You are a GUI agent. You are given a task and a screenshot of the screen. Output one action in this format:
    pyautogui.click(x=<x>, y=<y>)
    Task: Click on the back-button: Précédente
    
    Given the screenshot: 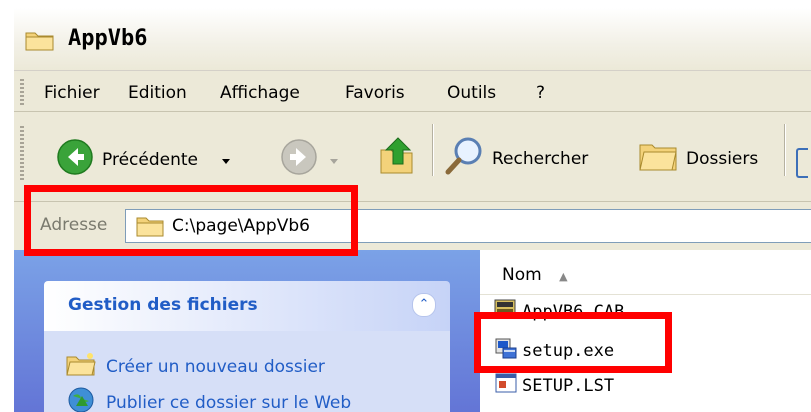 What is the action you would take?
    pyautogui.click(x=127, y=159)
    